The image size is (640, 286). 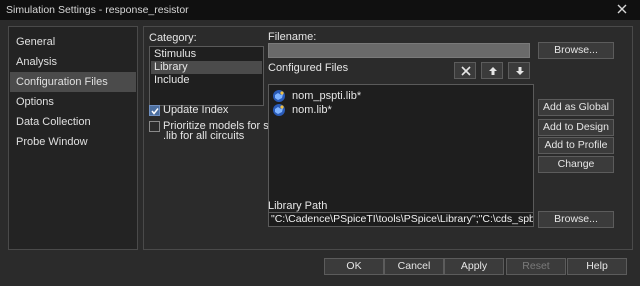 I want to click on prioritize-models-label-line2: .lib for all circuits, so click(x=204, y=136).